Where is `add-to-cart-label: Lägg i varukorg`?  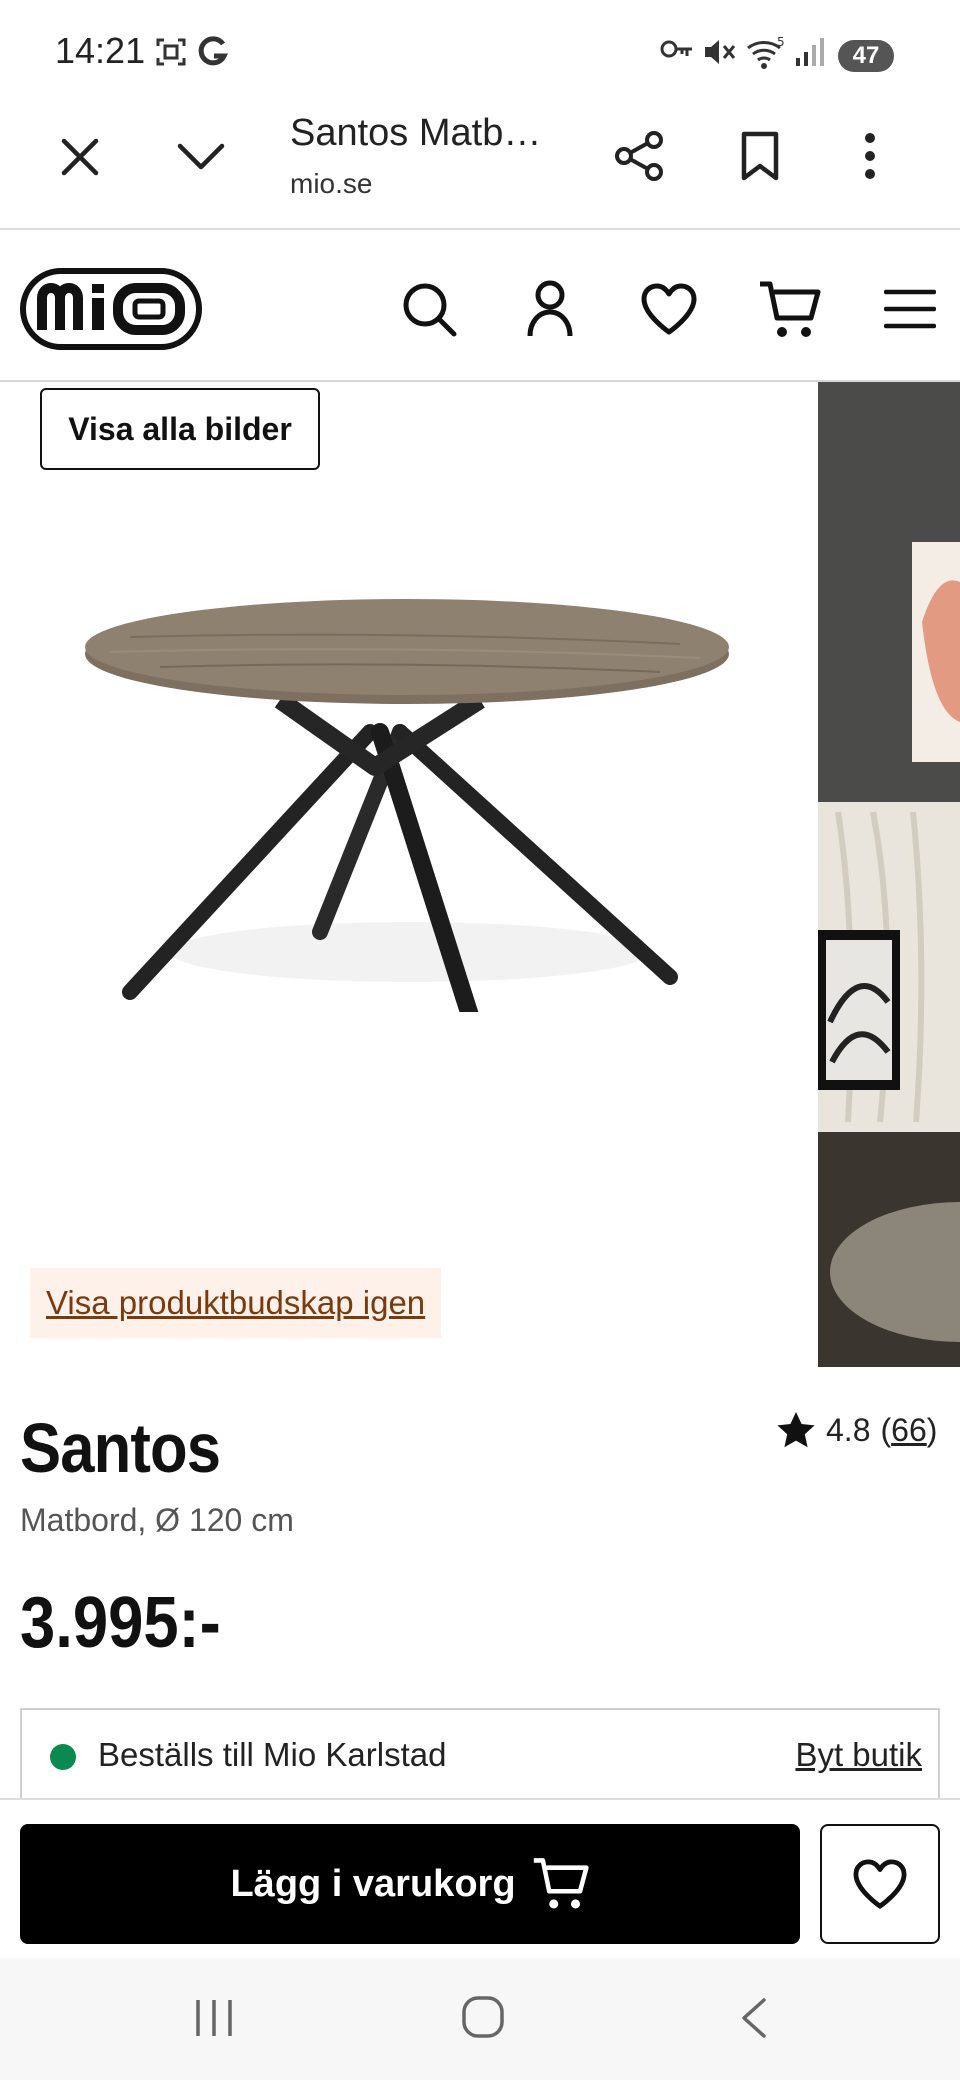
add-to-cart-label: Lägg i varukorg is located at coordinates (373, 1883).